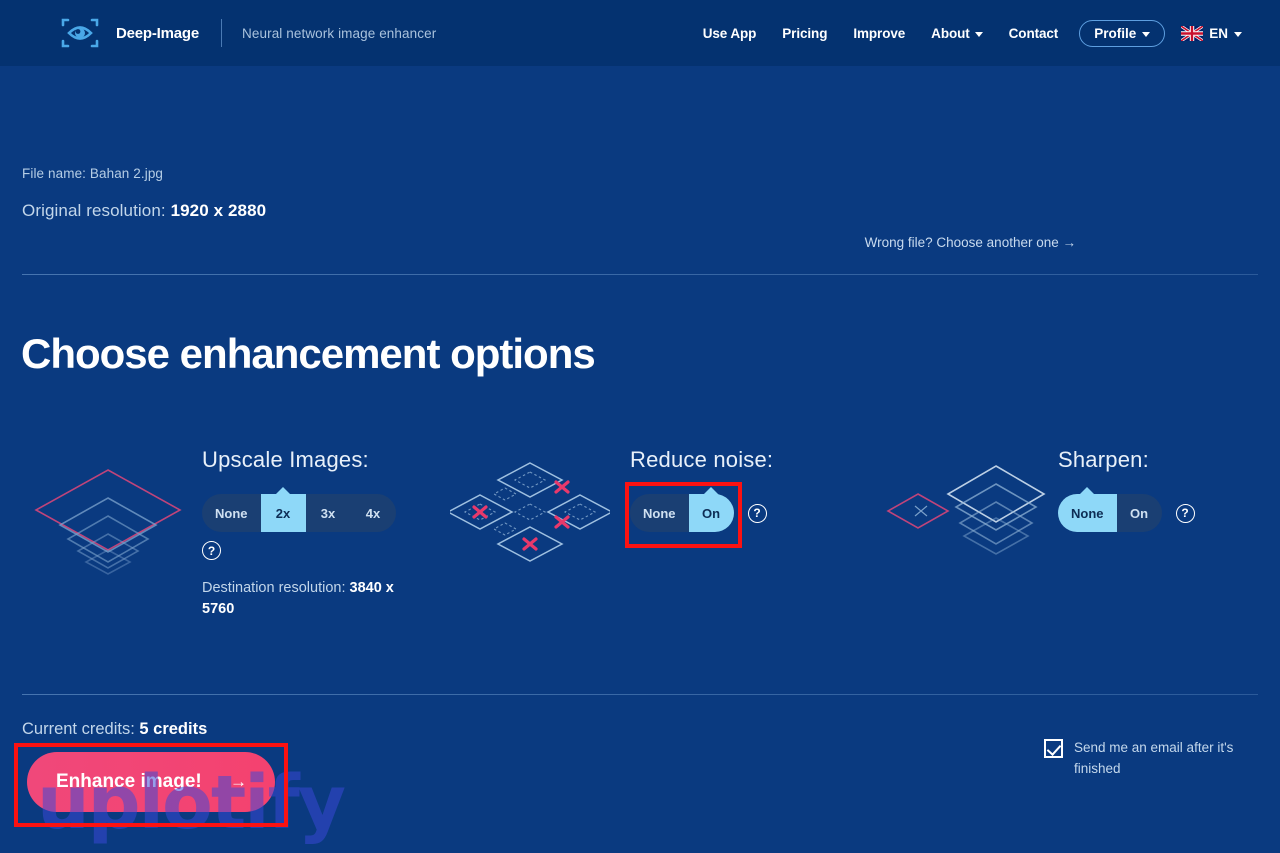 Image resolution: width=1280 pixels, height=853 pixels. I want to click on nav-item-use-app: Use App, so click(730, 33).